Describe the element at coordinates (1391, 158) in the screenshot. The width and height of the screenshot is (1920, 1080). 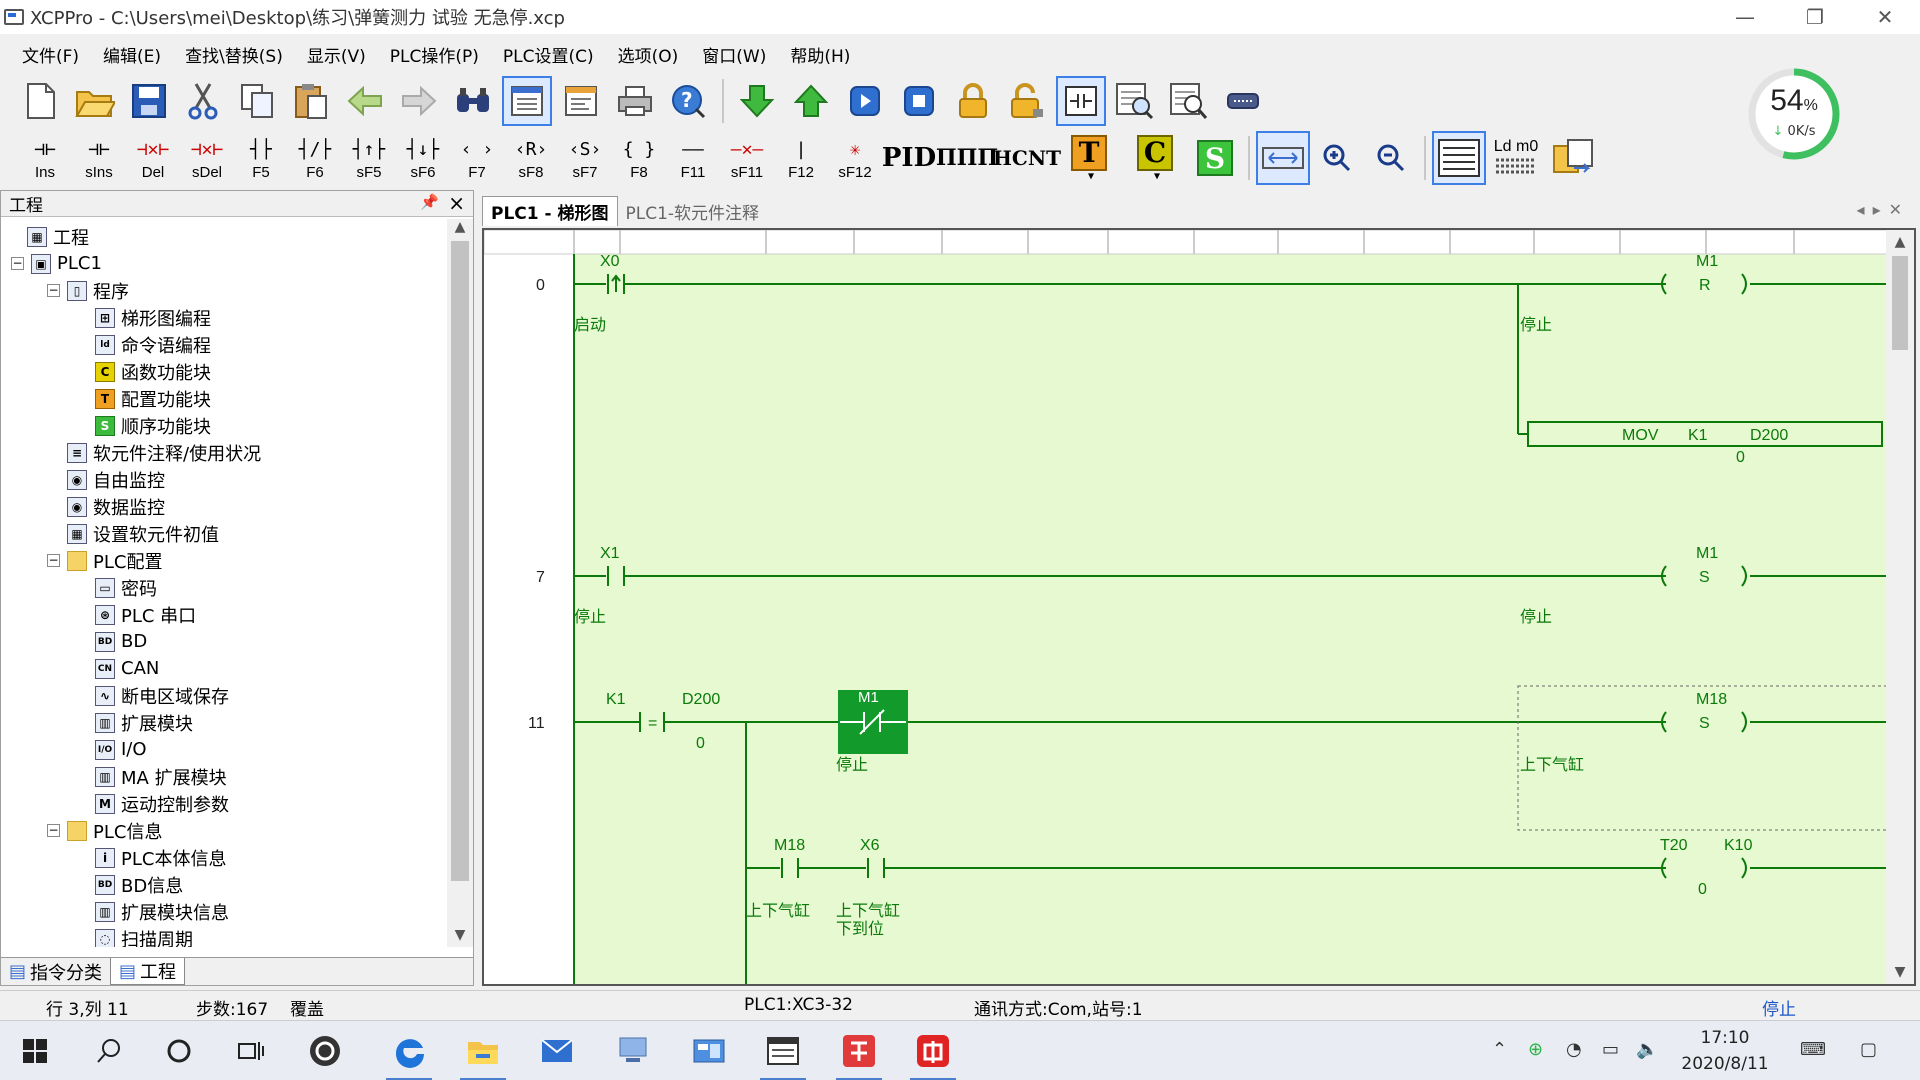
I see `zoom-out-button` at that location.